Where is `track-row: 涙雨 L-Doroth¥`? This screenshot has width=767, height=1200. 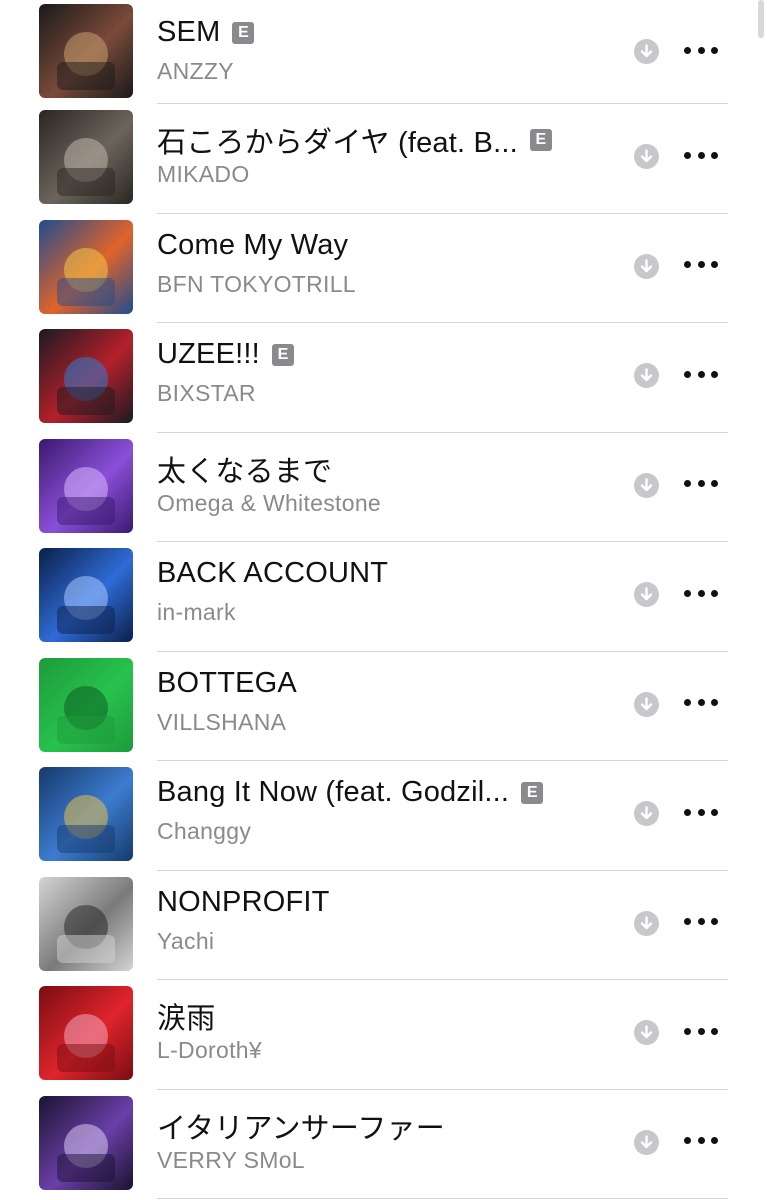
track-row: 涙雨 L-Doroth¥ is located at coordinates (383, 1035).